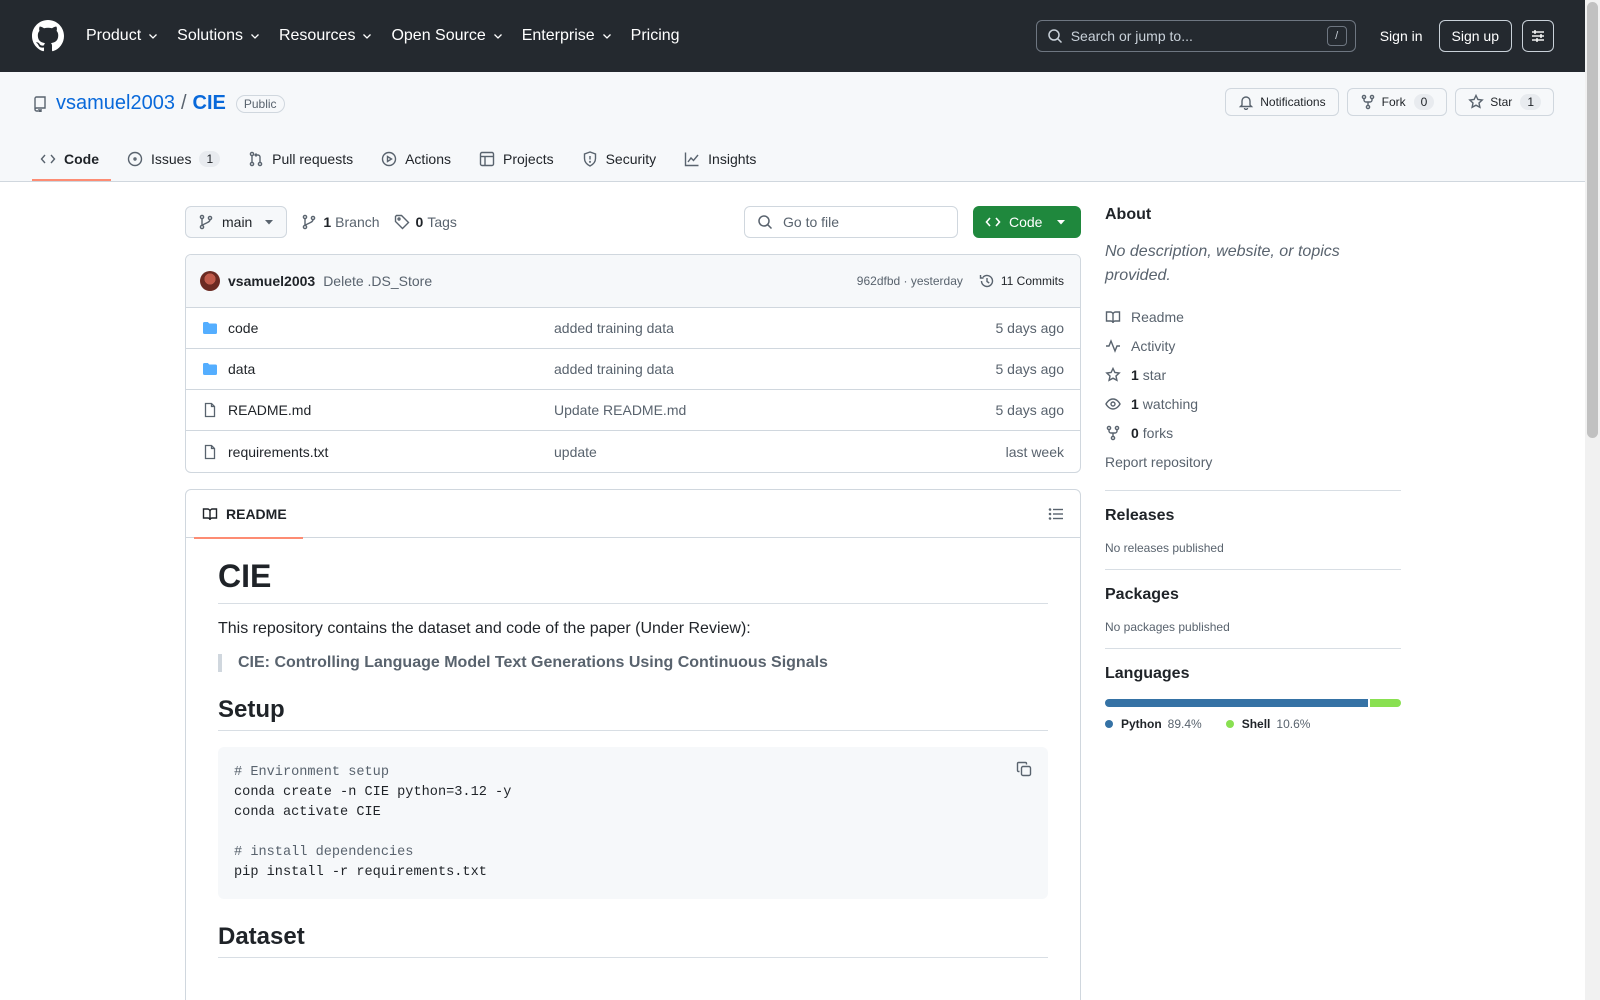  I want to click on language-bar, so click(1253, 703).